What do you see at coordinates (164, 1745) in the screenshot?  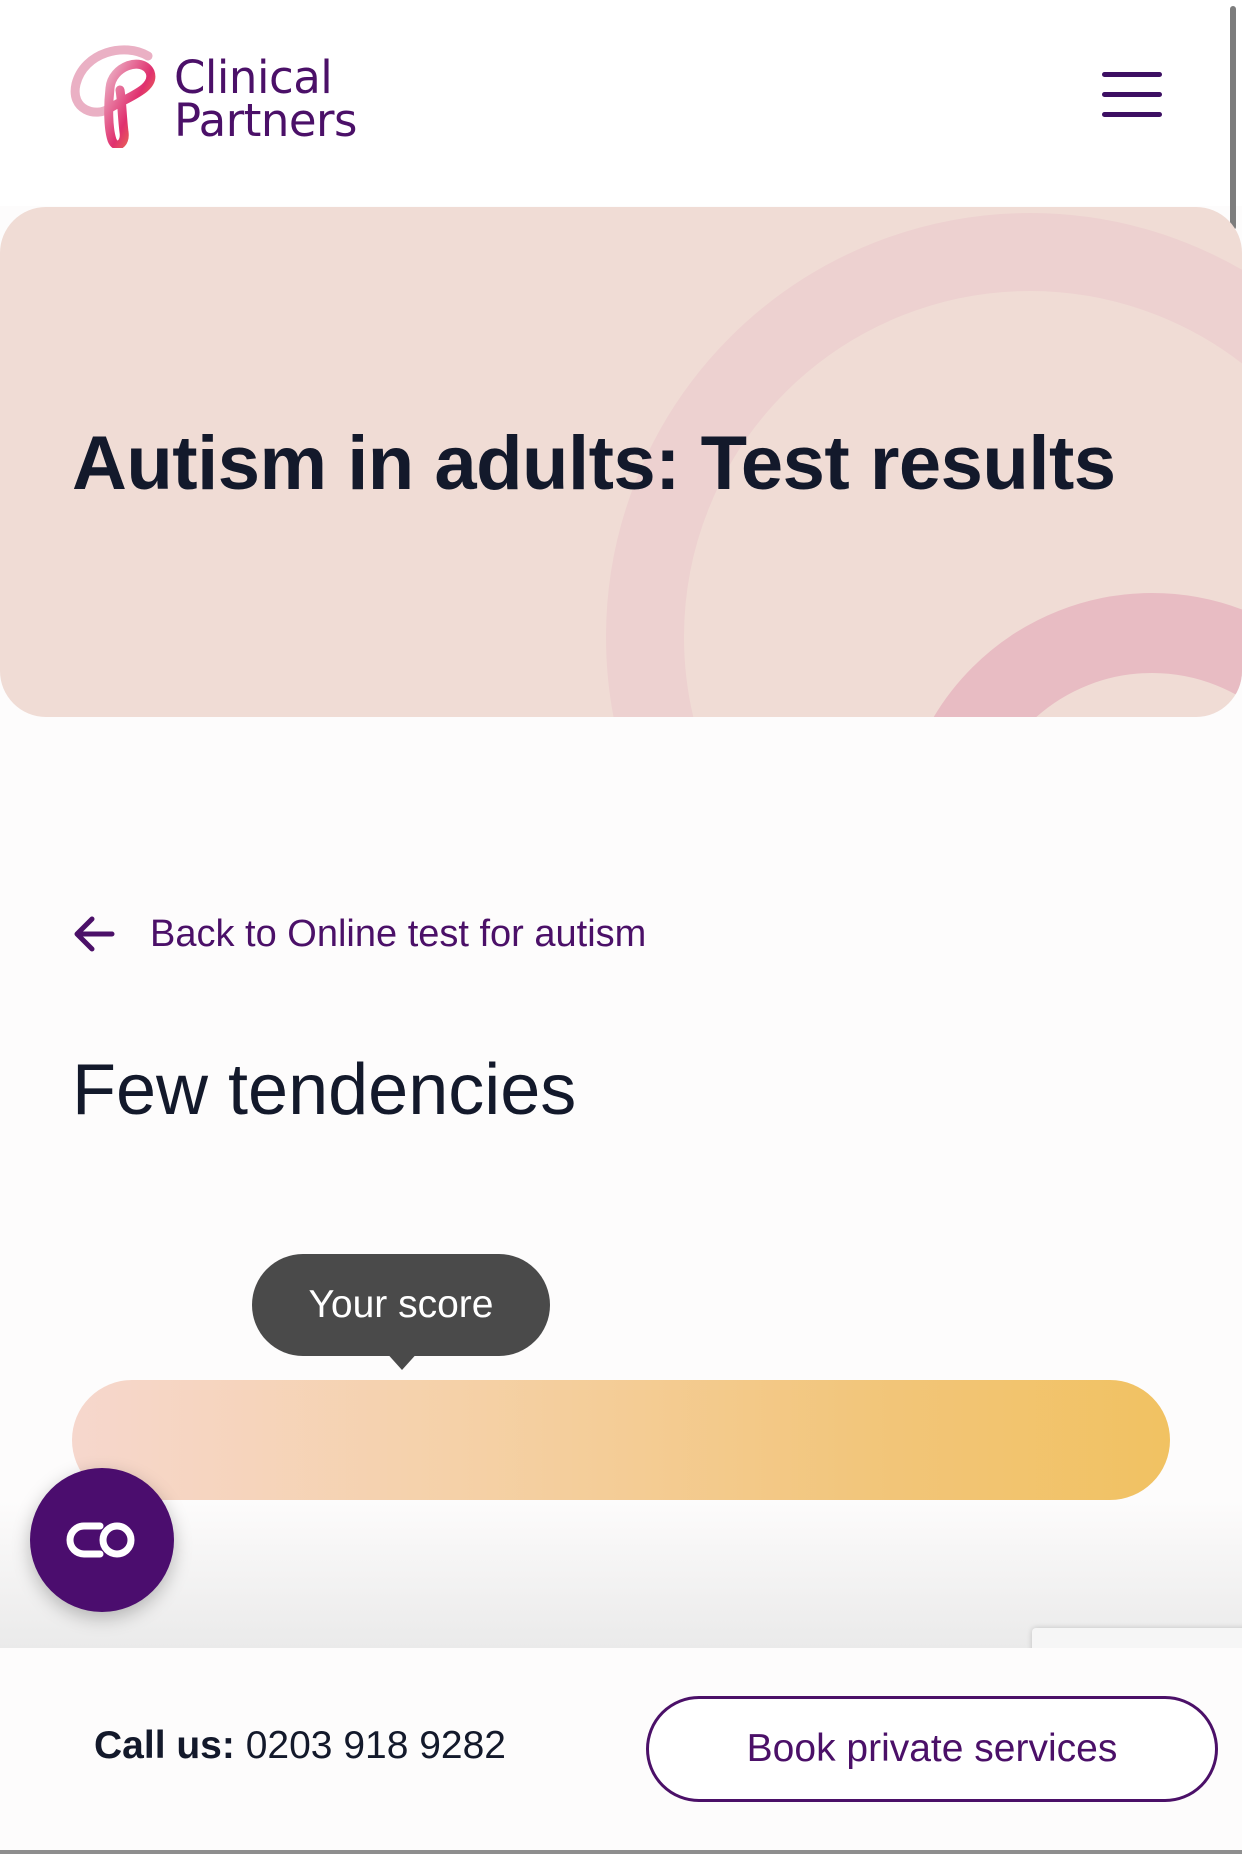 I see `call-us-label: Call us:` at bounding box center [164, 1745].